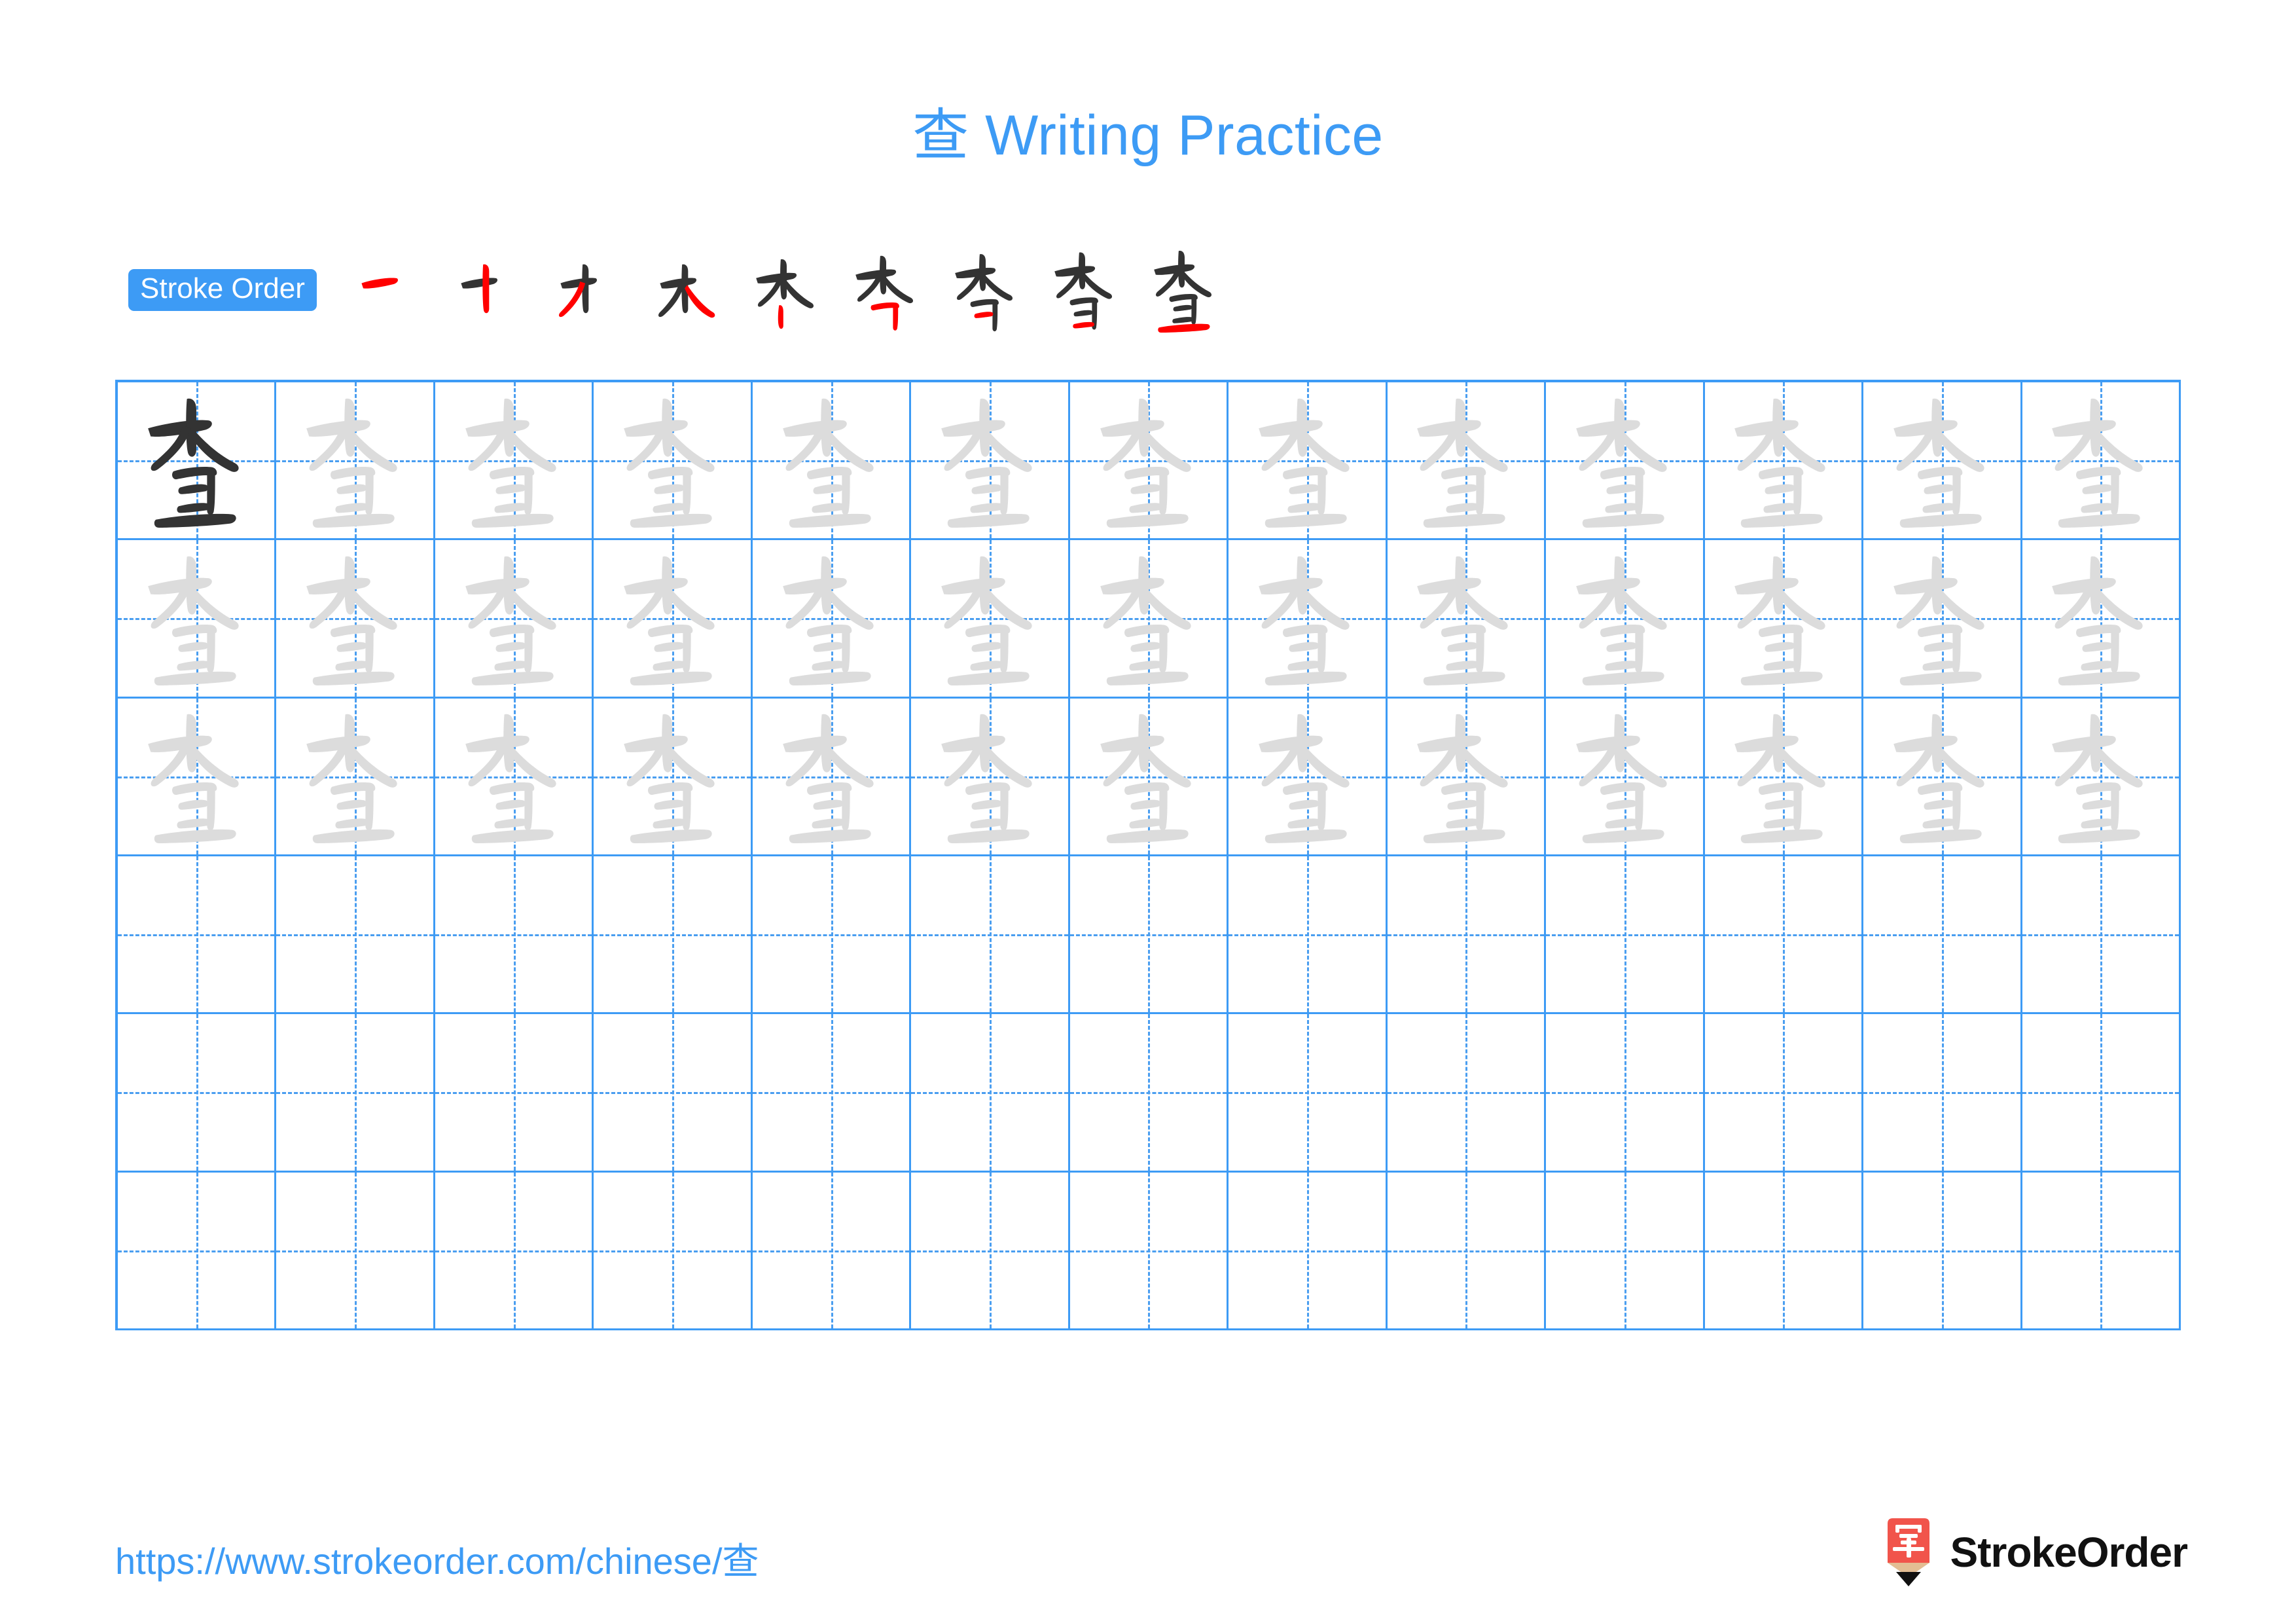 The image size is (2296, 1623). Describe the element at coordinates (940, 135) in the screenshot. I see `page-title-character: 查` at that location.